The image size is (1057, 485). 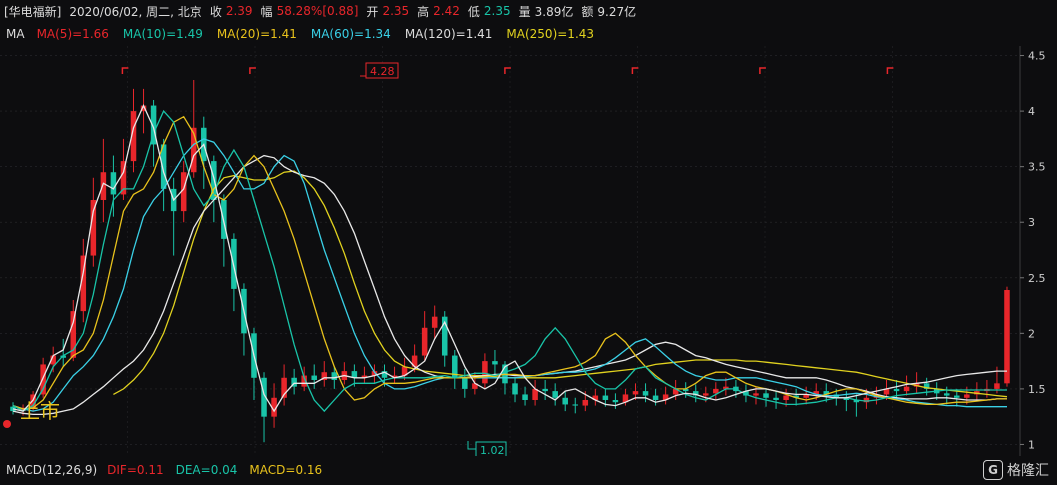 What do you see at coordinates (239, 11) in the screenshot?
I see `close-value: 2.39` at bounding box center [239, 11].